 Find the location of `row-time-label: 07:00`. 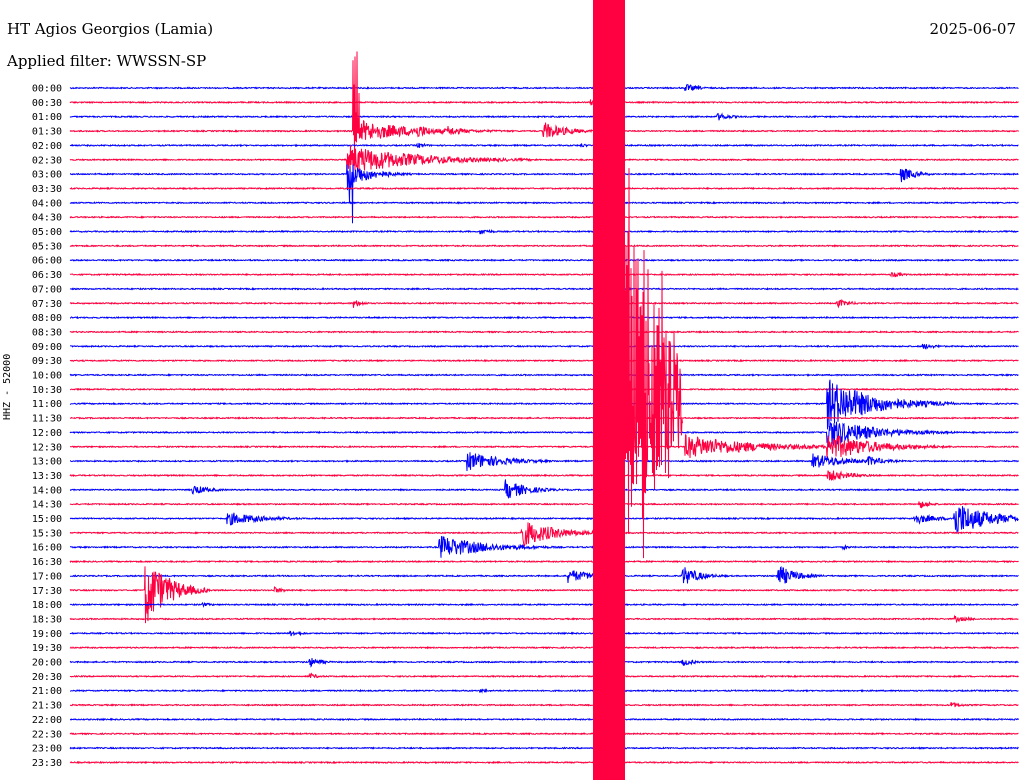

row-time-label: 07:00 is located at coordinates (47, 289).